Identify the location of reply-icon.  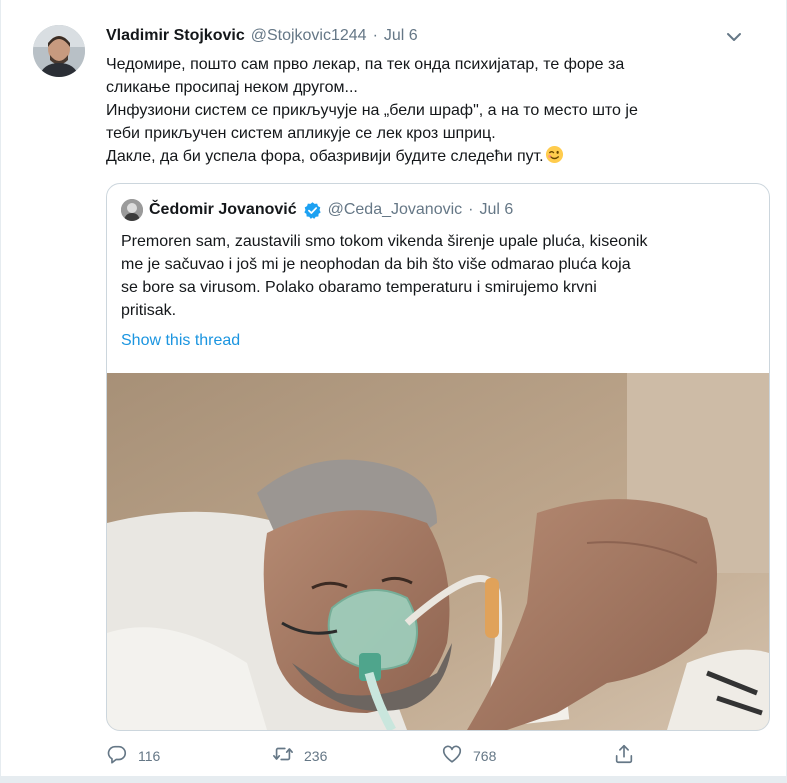
(117, 755).